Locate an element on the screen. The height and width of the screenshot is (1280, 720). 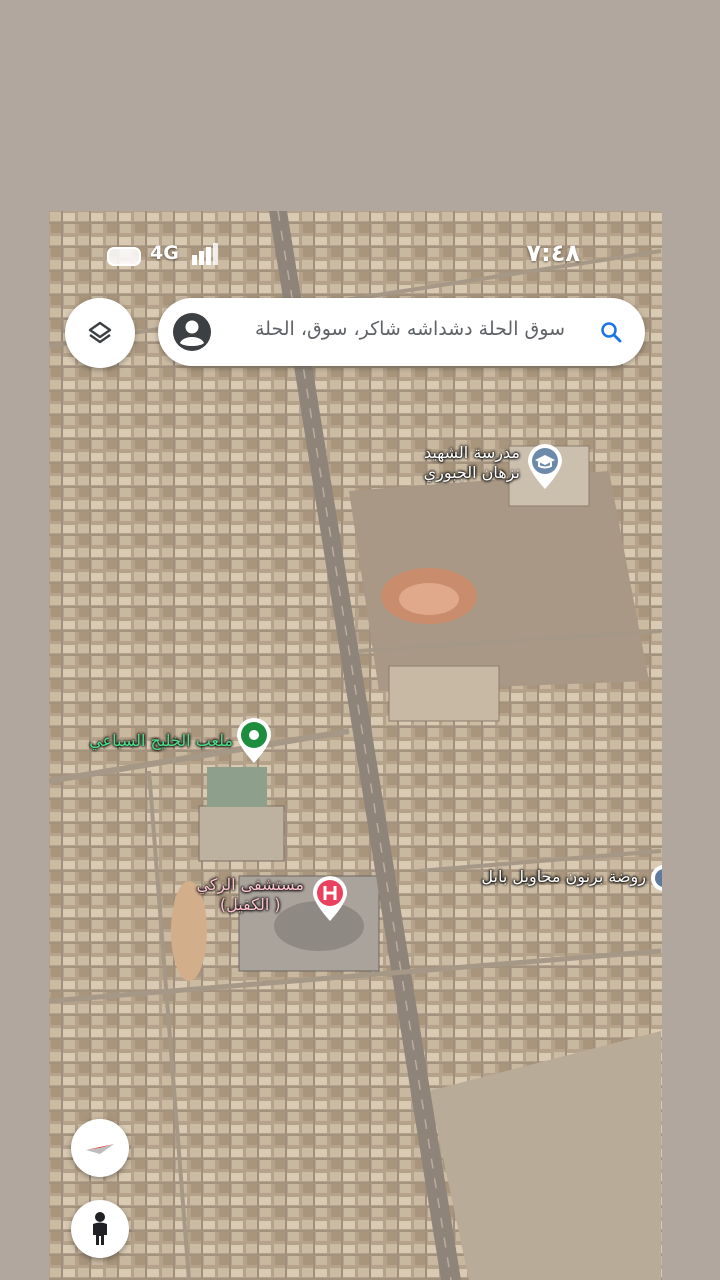
poi-stadium: ملعب الخليج السباعي is located at coordinates (161, 742).